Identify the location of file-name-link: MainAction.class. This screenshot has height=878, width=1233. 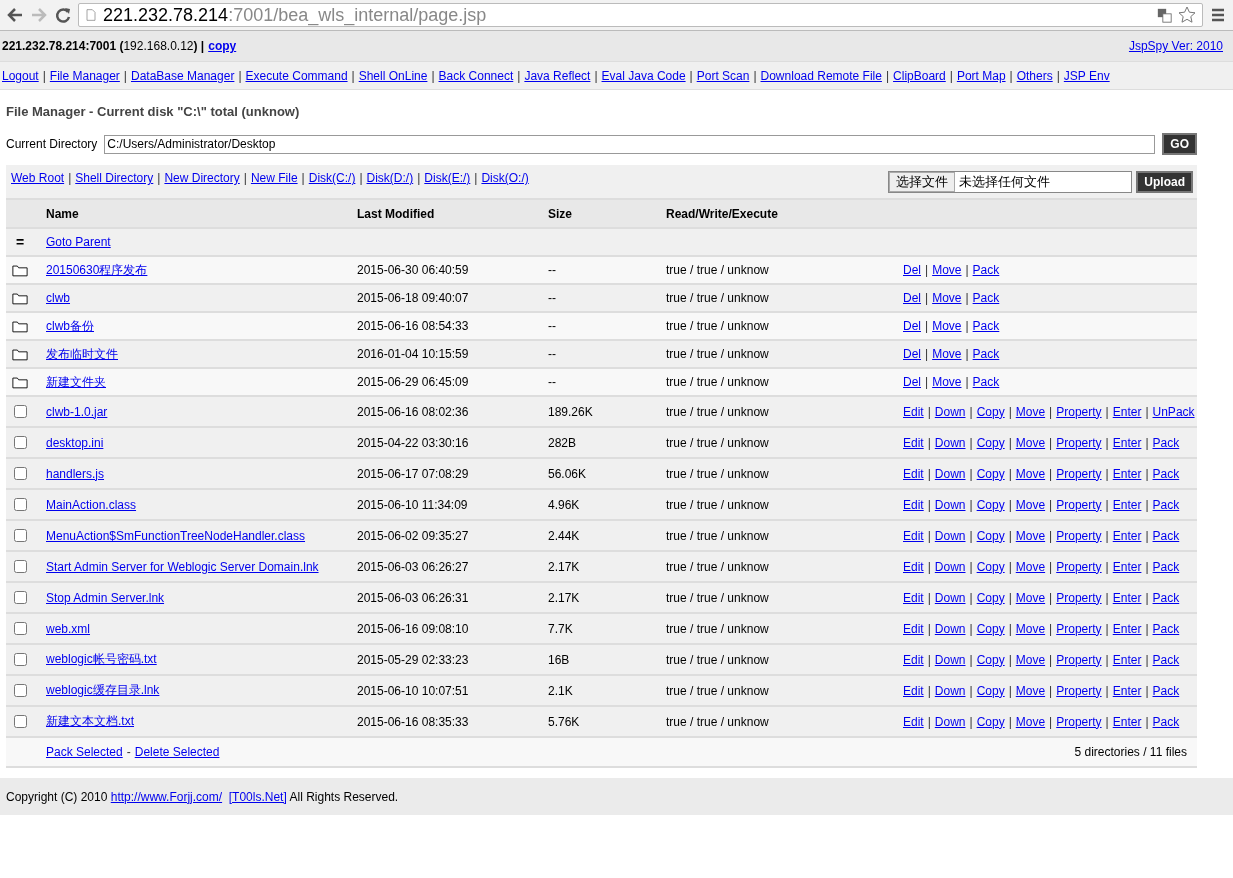
(91, 504).